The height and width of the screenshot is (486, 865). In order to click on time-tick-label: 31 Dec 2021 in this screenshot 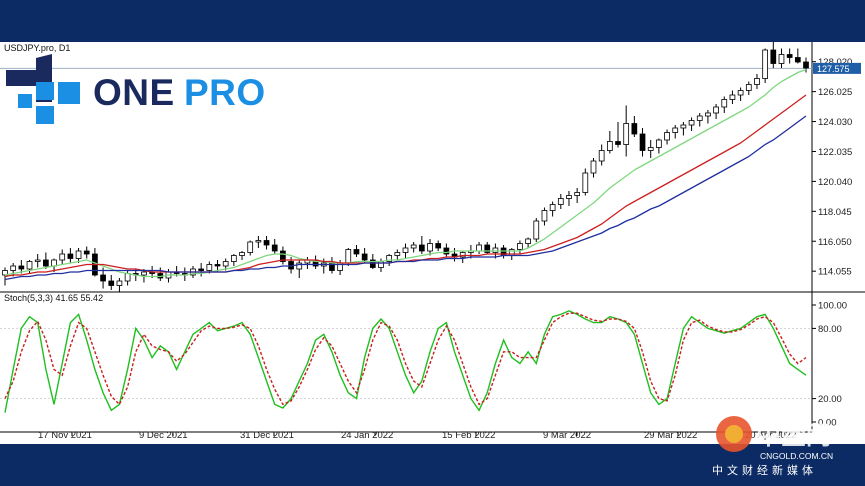, I will do `click(267, 435)`.